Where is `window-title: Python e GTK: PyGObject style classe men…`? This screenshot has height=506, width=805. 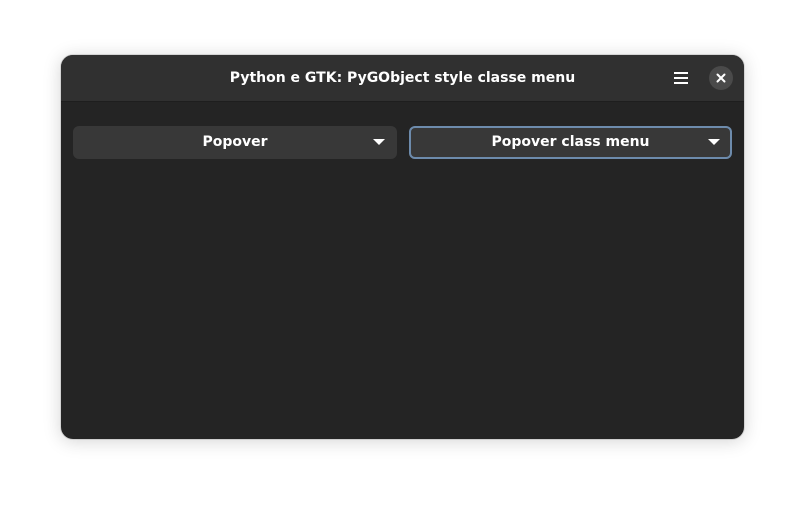 window-title: Python e GTK: PyGObject style classe men… is located at coordinates (402, 78).